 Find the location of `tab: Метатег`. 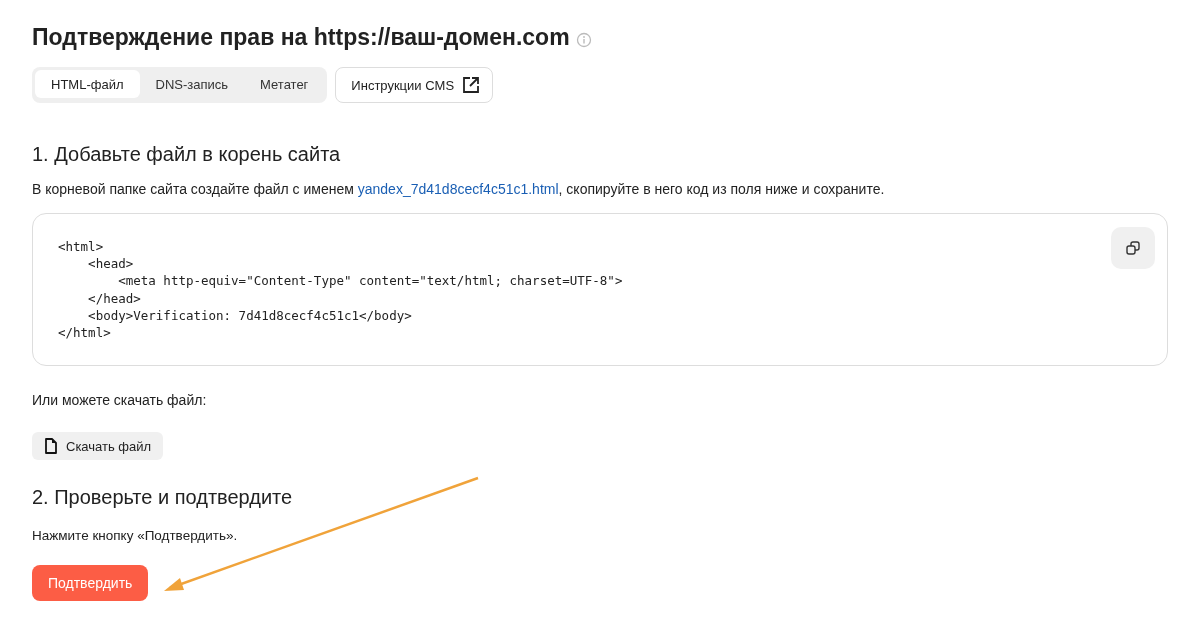

tab: Метатег is located at coordinates (284, 84).